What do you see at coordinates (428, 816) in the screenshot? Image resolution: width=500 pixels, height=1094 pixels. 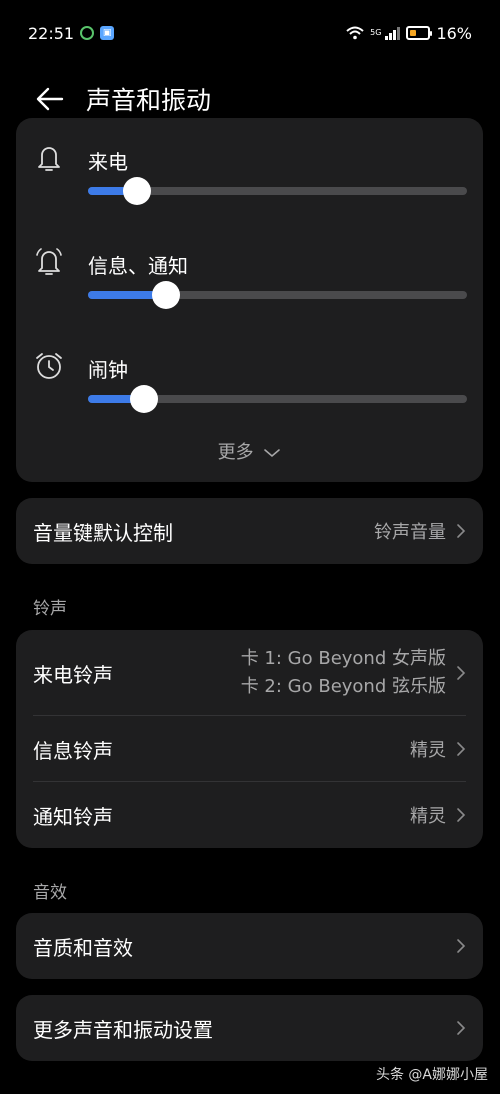 I see `notification-ringtone-value: 精灵` at bounding box center [428, 816].